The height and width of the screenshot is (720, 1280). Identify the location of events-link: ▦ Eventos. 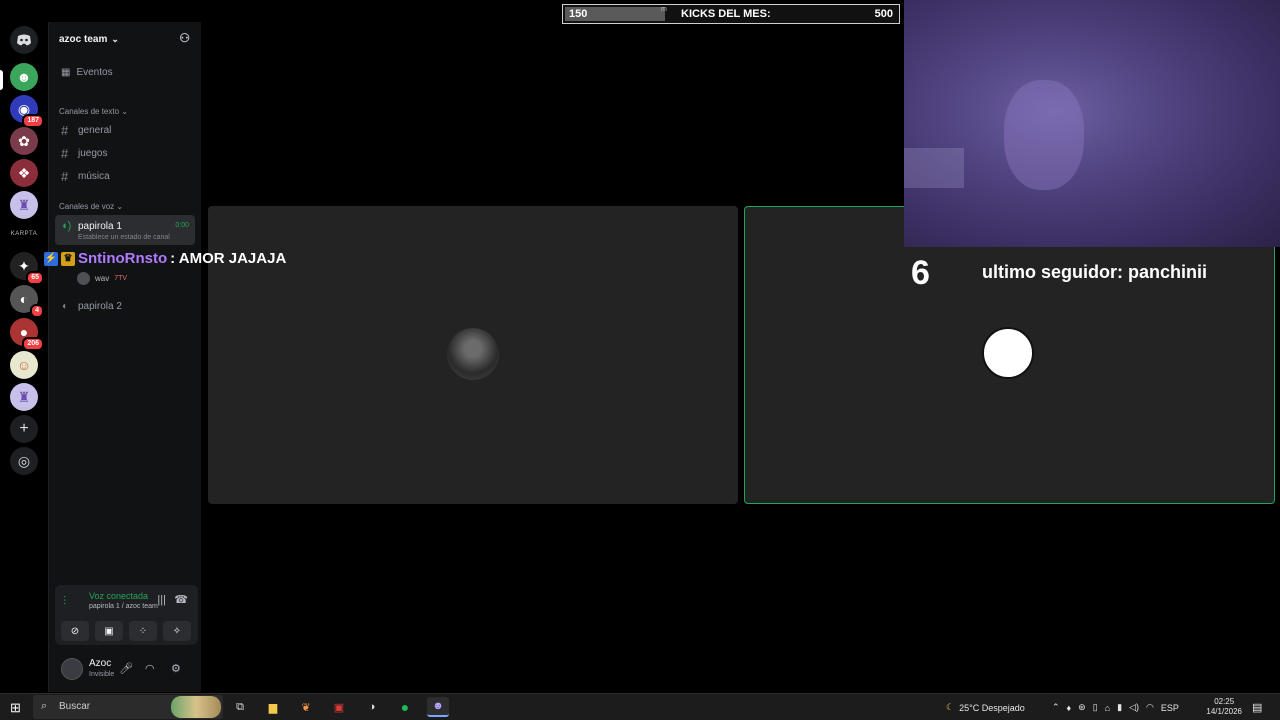
(87, 72).